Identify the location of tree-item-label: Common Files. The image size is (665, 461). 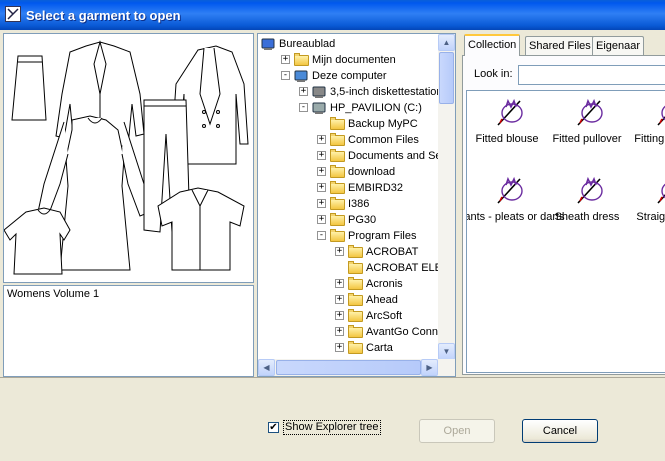
(383, 140).